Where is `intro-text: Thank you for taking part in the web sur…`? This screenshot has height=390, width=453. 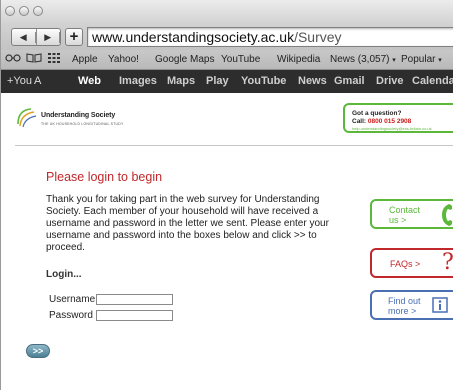 intro-text: Thank you for taking part in the web sur… is located at coordinates (187, 223).